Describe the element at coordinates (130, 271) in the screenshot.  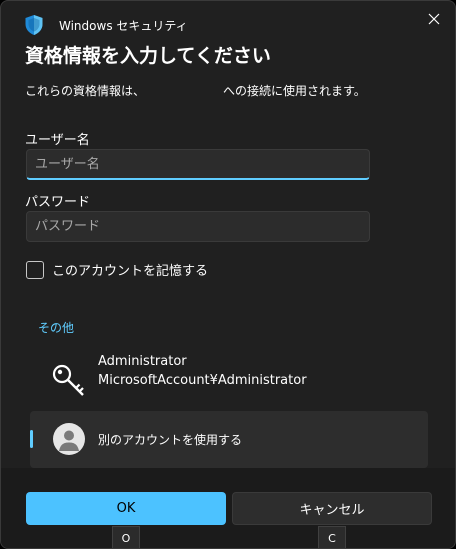
I see `remember-checkbox-label: このアカウントを記憶する` at that location.